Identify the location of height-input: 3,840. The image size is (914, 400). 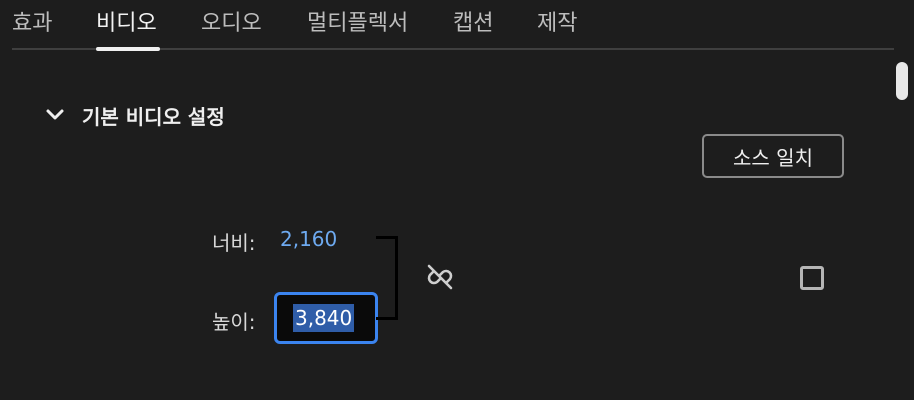
(326, 318).